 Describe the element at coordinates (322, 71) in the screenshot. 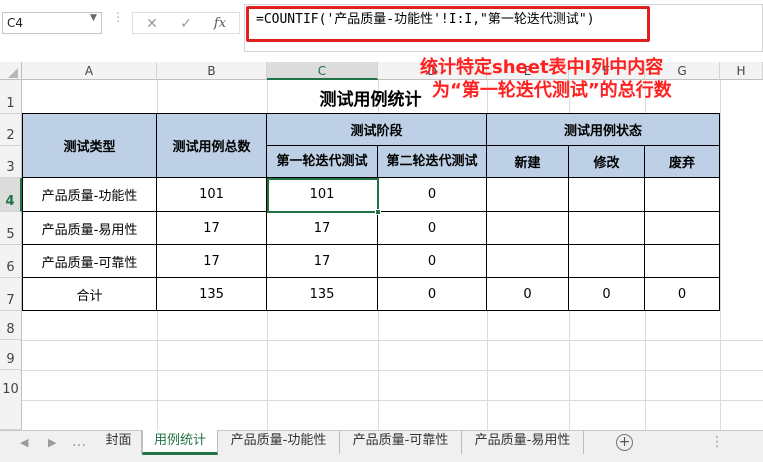

I see `column-header-c: C` at that location.